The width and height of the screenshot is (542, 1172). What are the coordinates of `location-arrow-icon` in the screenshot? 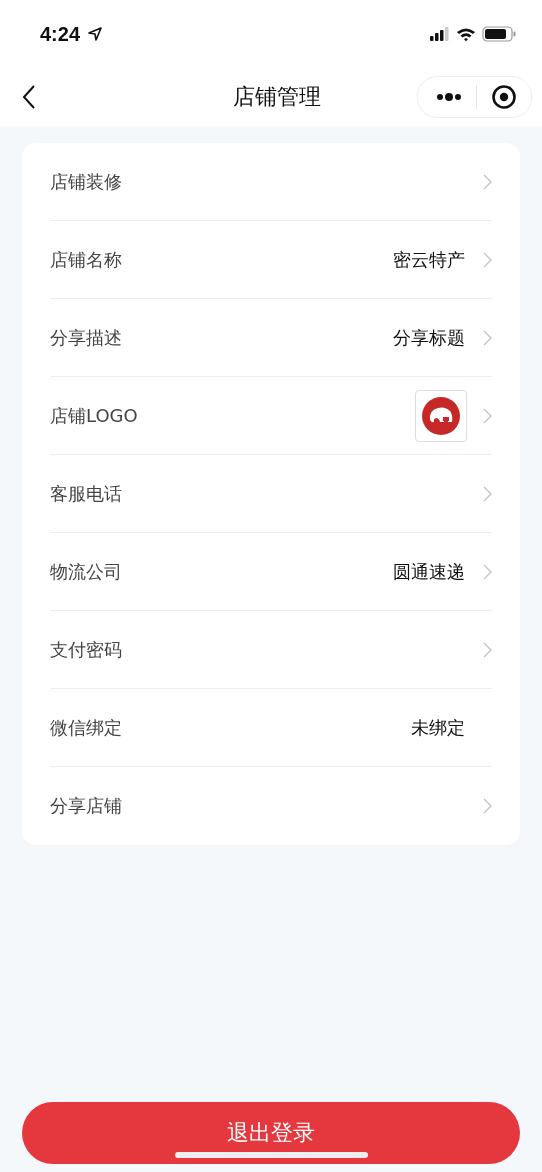 It's located at (95, 34).